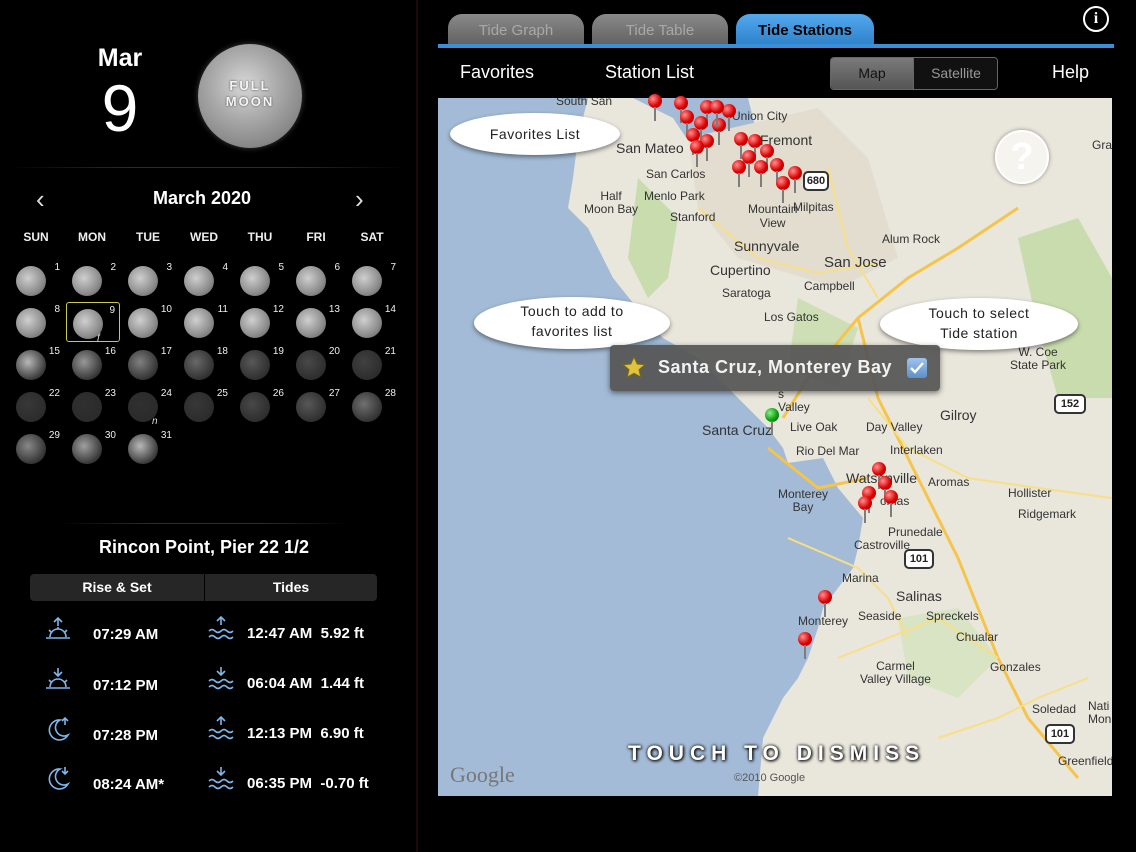 Image resolution: width=1136 pixels, height=852 pixels. What do you see at coordinates (803, 500) in the screenshot?
I see `map-label: Monterey Bay` at bounding box center [803, 500].